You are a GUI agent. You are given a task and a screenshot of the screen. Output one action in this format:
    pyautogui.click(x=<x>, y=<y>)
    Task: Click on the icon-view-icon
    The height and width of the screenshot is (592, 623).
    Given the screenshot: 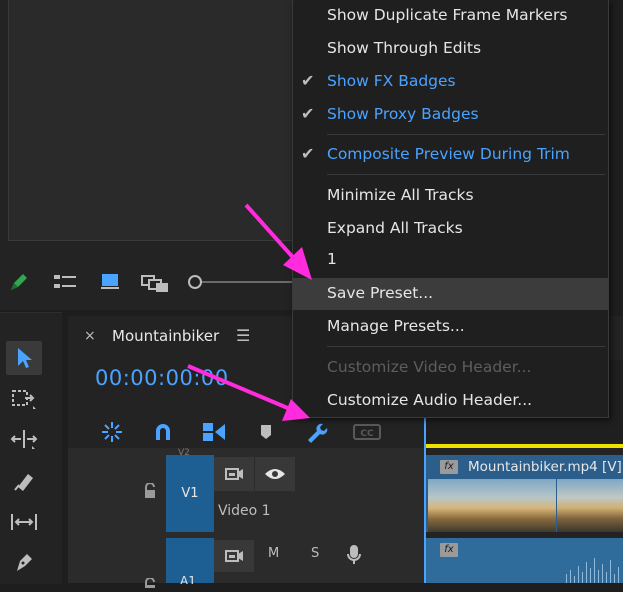 What is the action you would take?
    pyautogui.click(x=111, y=282)
    